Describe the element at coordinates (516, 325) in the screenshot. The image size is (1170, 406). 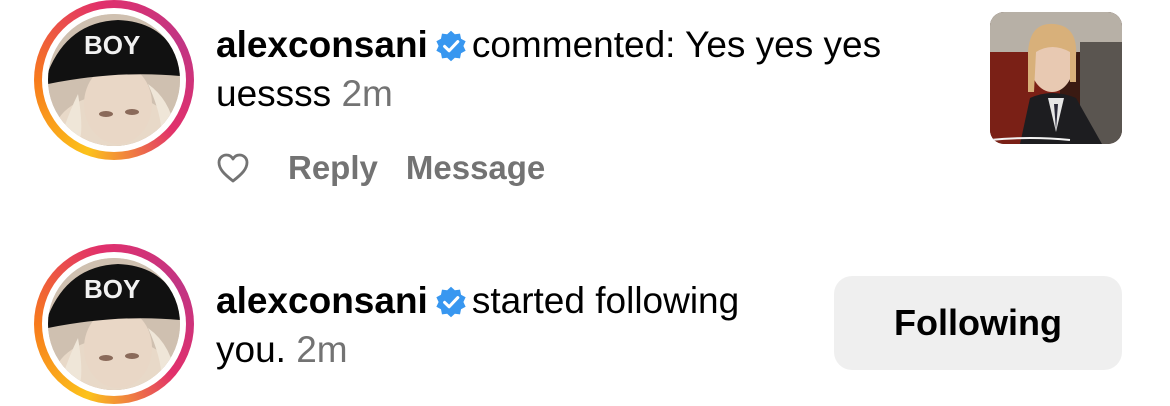
I see `notification-text: alexconsani started following you. 2m` at that location.